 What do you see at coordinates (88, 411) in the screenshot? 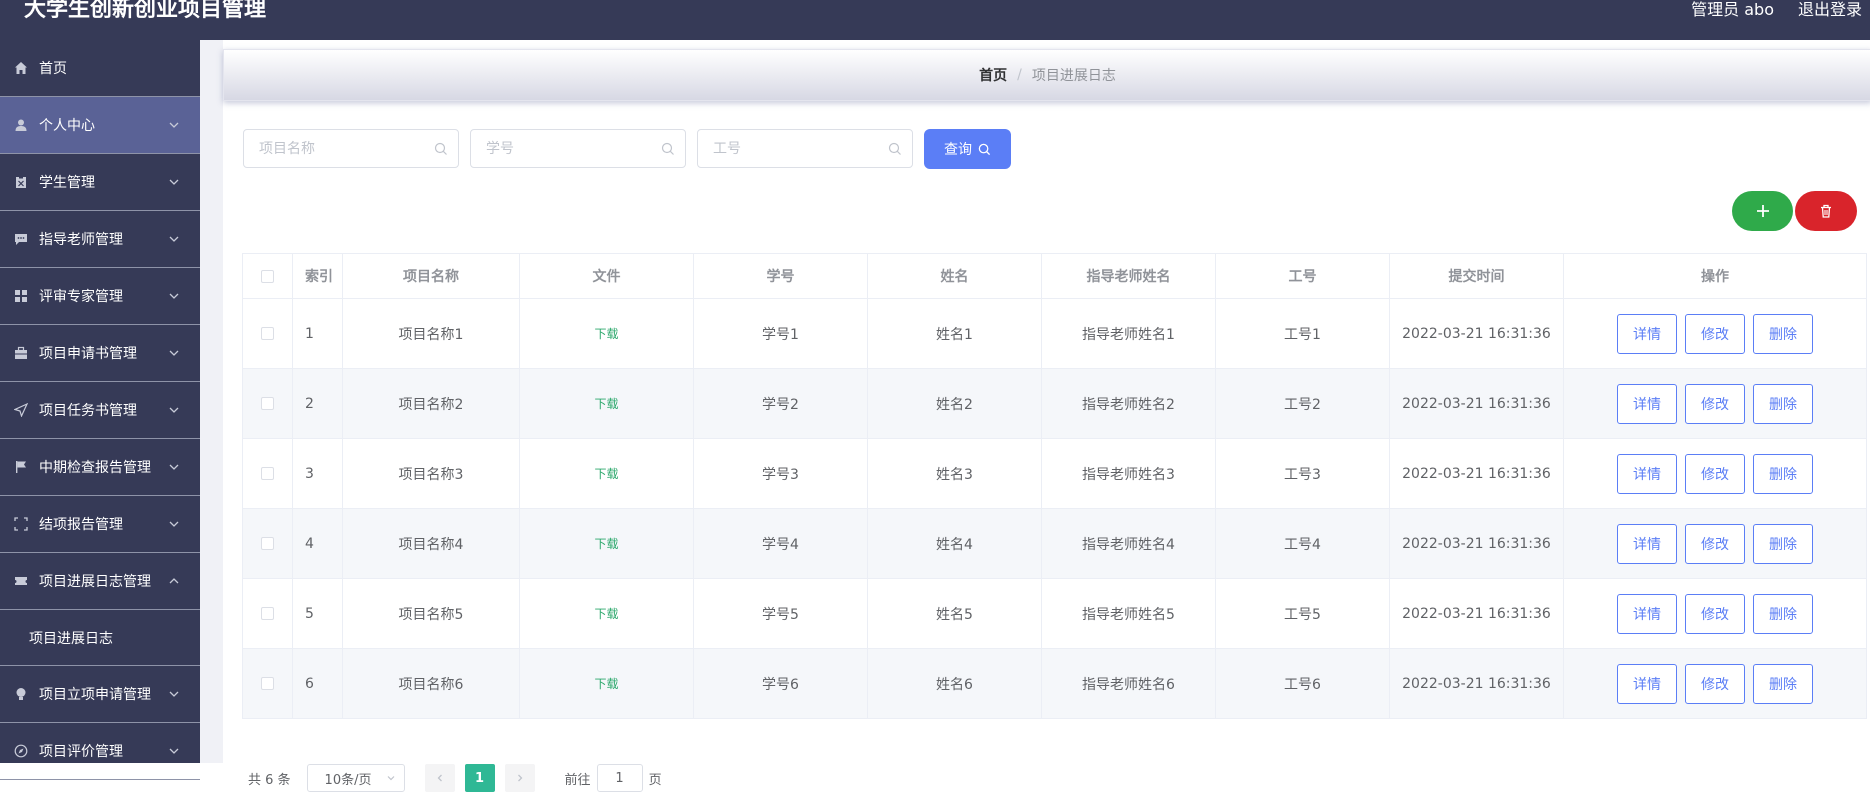
I see `sidebar-item-label: 项目任务书管理` at bounding box center [88, 411].